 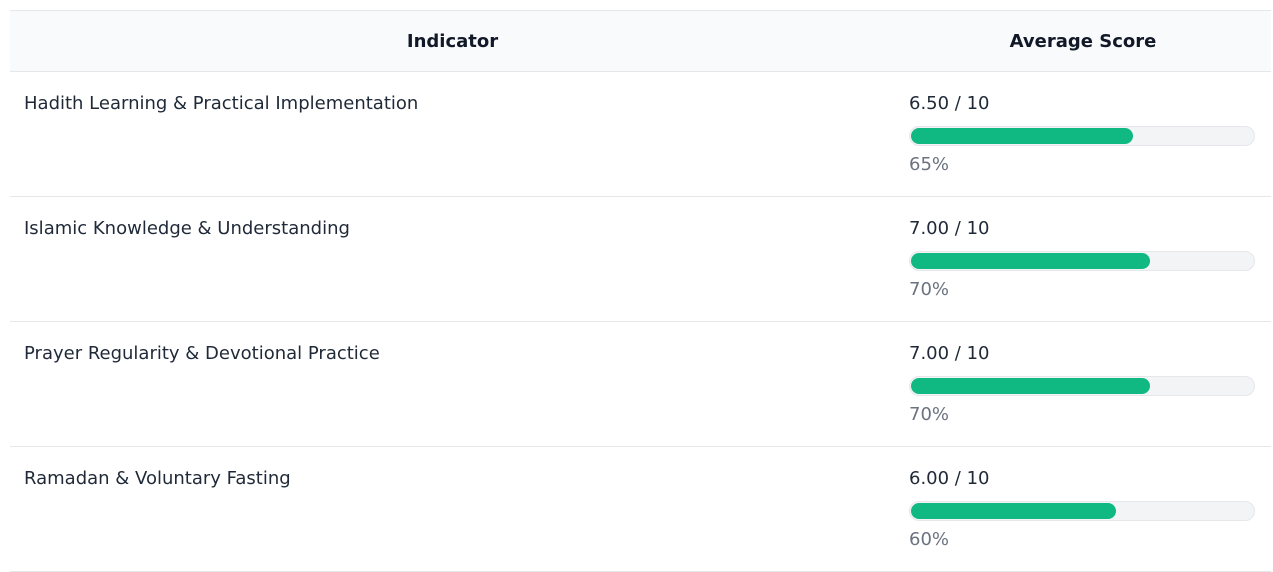 I want to click on score-cell: 6.50 / 10 65%, so click(x=1083, y=134).